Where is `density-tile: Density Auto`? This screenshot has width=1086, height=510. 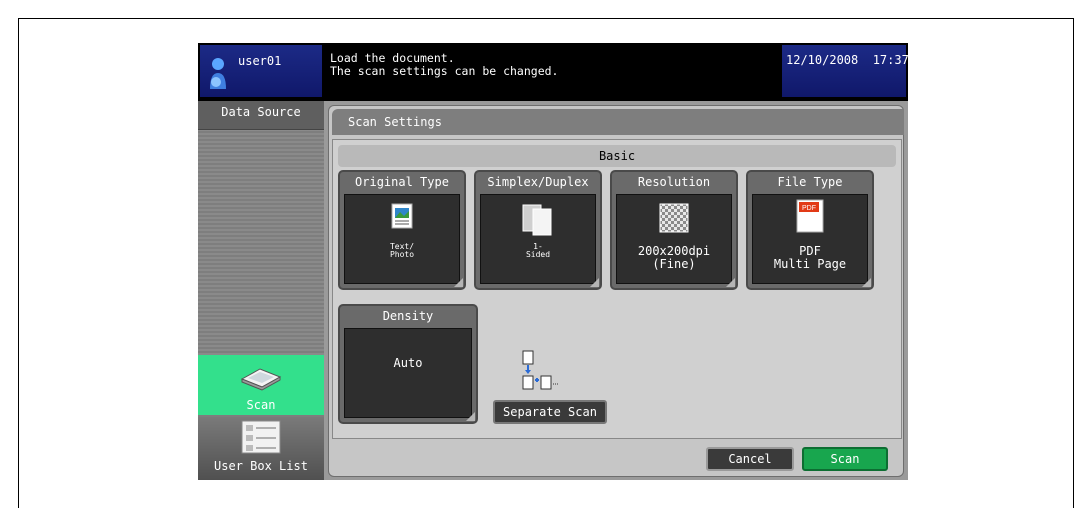
density-tile: Density Auto is located at coordinates (408, 364).